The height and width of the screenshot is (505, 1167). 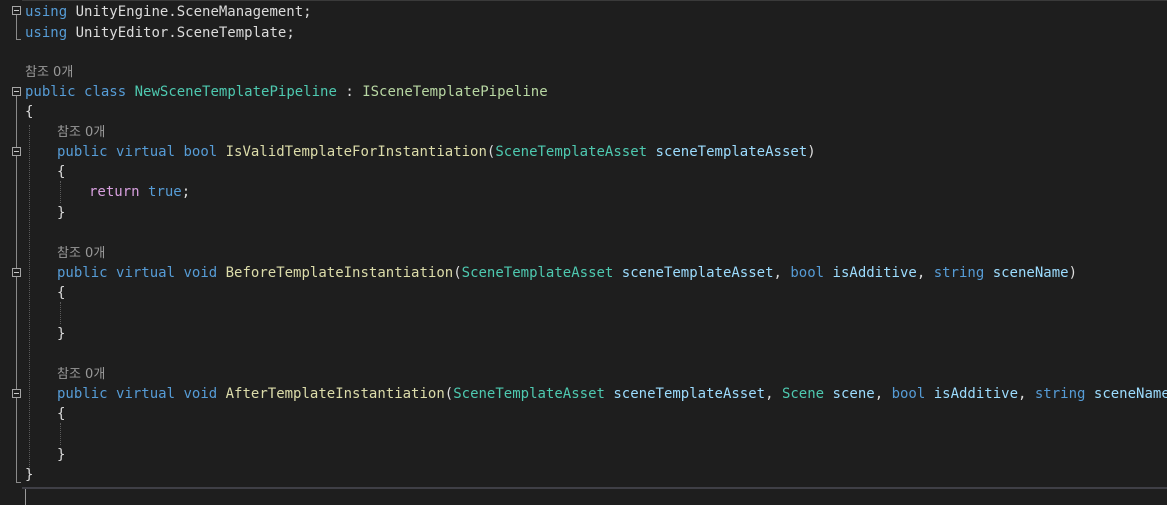 I want to click on code-line: return true;, so click(x=139, y=192).